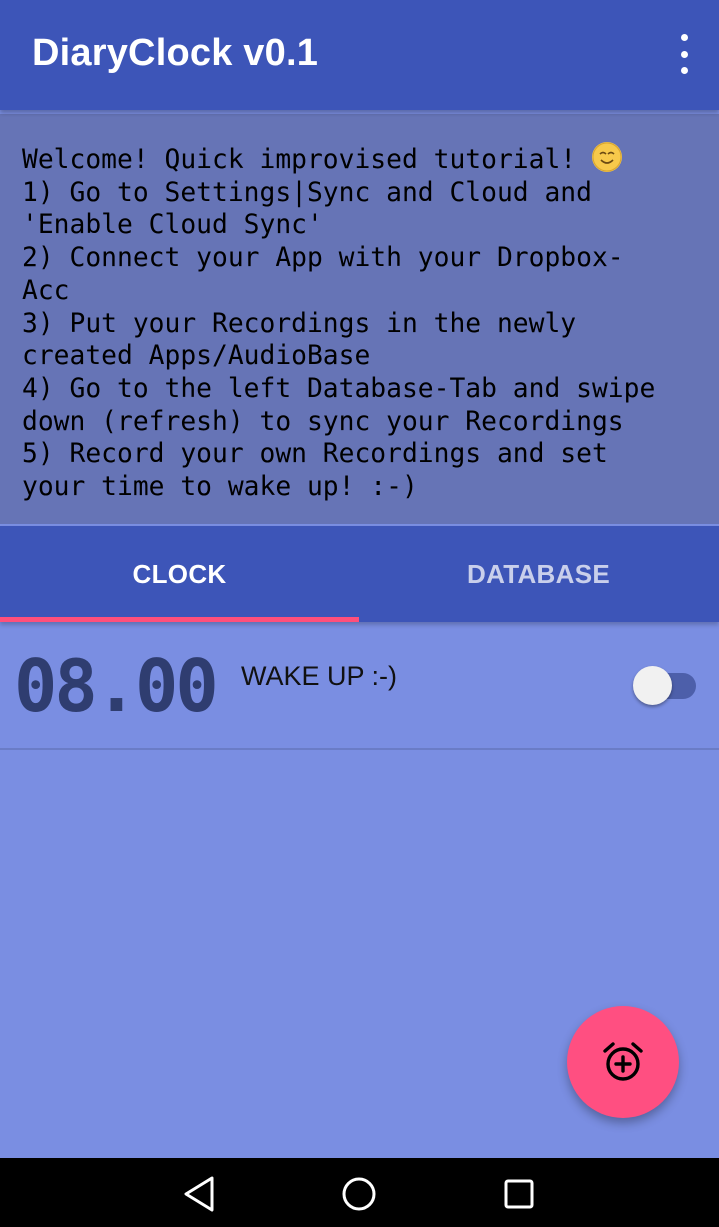 This screenshot has height=1227, width=719. I want to click on home-icon, so click(359, 1194).